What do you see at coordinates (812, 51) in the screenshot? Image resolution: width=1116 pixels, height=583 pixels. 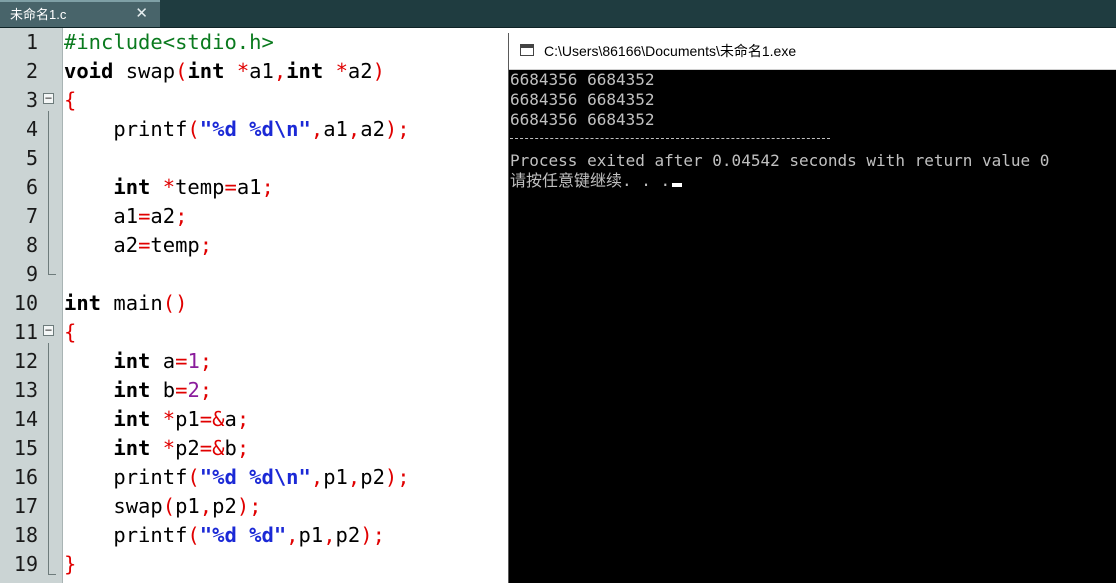 I see `console-title-bar: C:\Users\86166\Documents\未命名1.exe` at bounding box center [812, 51].